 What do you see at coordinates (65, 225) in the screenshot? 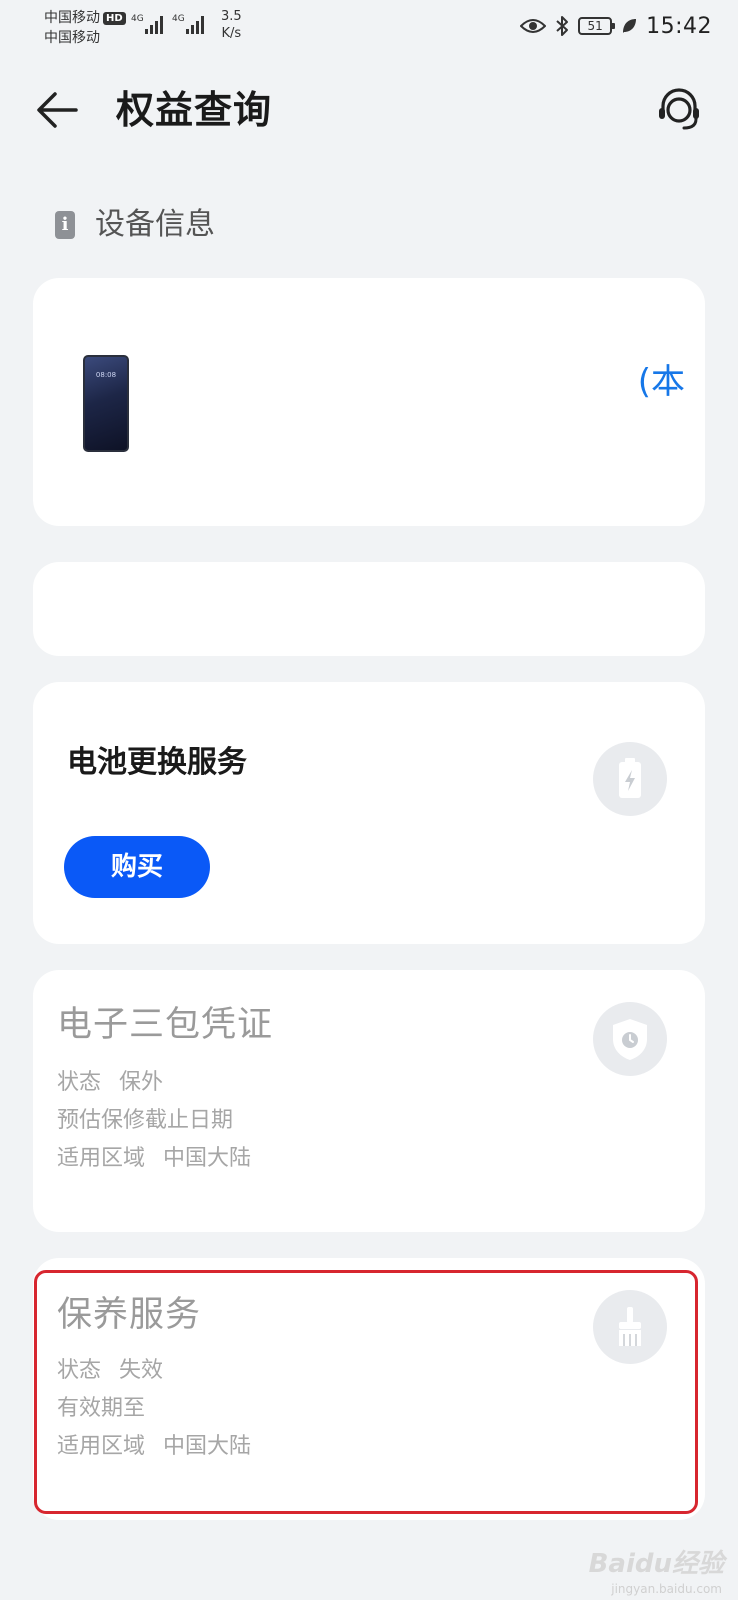
I see `info-icon: i` at bounding box center [65, 225].